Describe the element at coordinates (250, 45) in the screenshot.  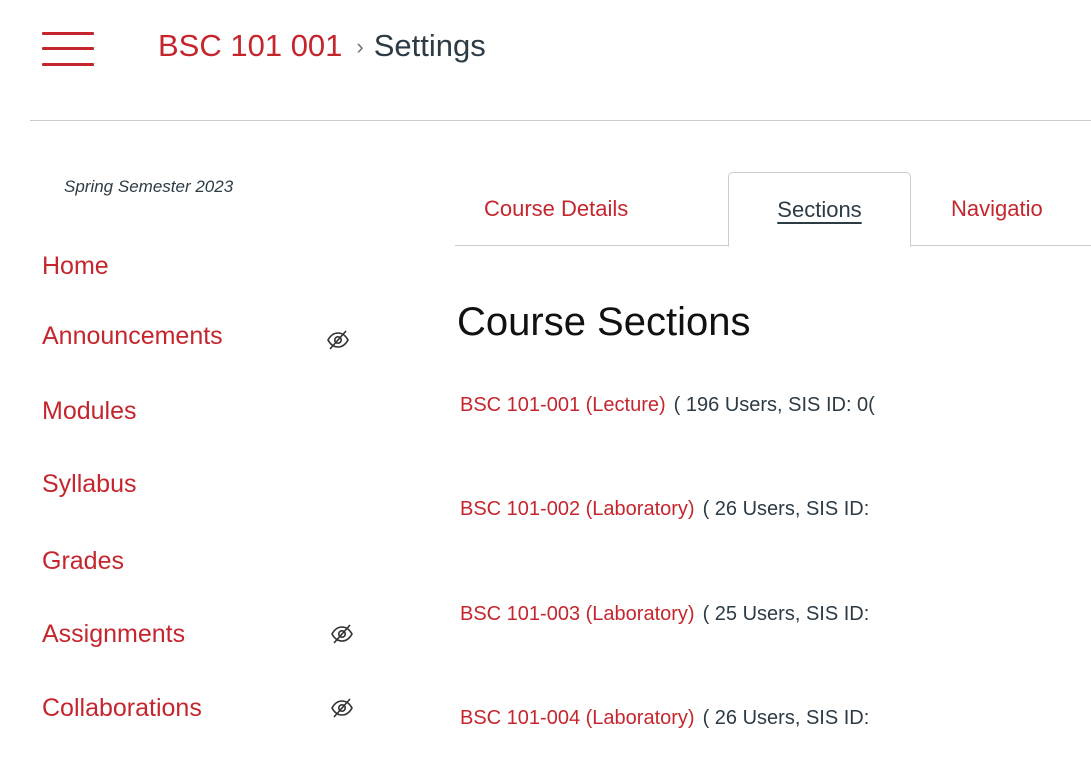
I see `breadcrumb-course-link: BSC 101 001` at that location.